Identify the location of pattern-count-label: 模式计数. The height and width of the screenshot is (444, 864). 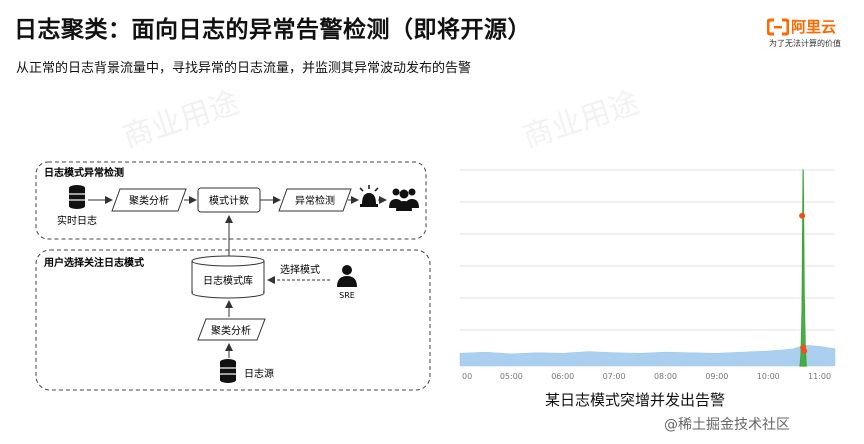
(229, 200).